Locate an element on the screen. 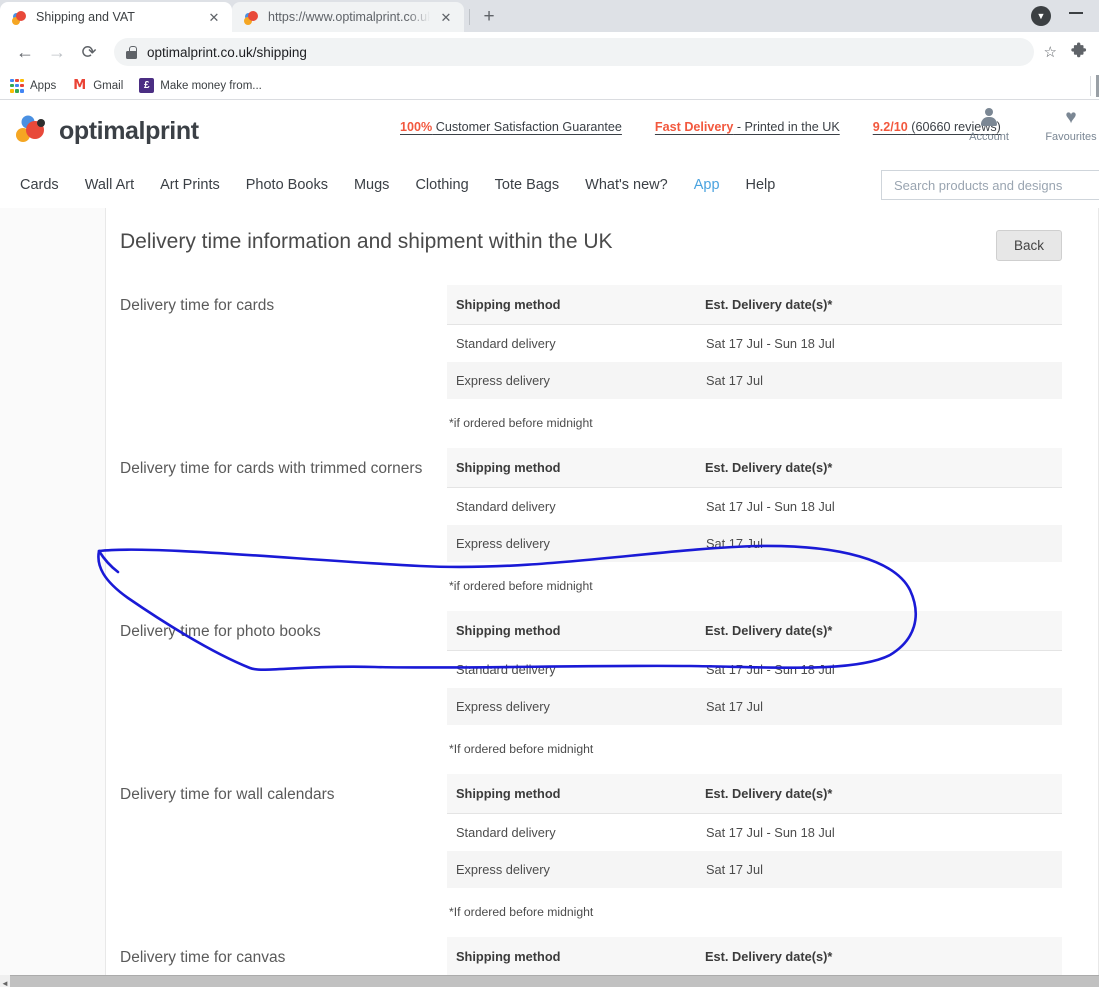 Image resolution: width=1099 pixels, height=987 pixels. favourites-button: ♥ Favourites is located at coordinates (1071, 126).